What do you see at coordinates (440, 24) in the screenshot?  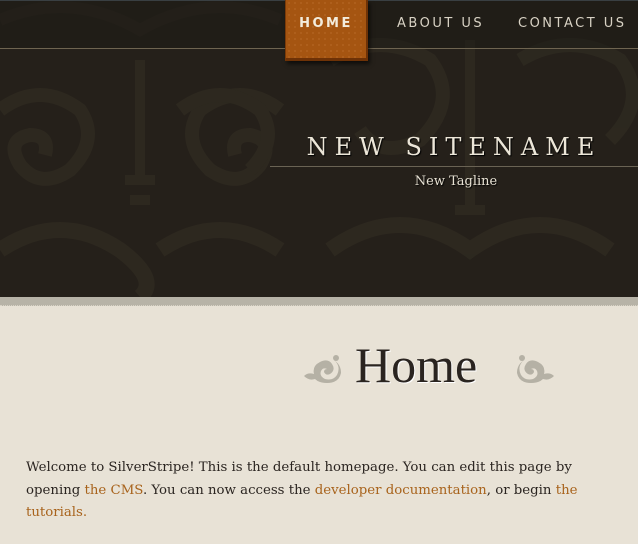 I see `nav-item-about-us: ABOUT US` at bounding box center [440, 24].